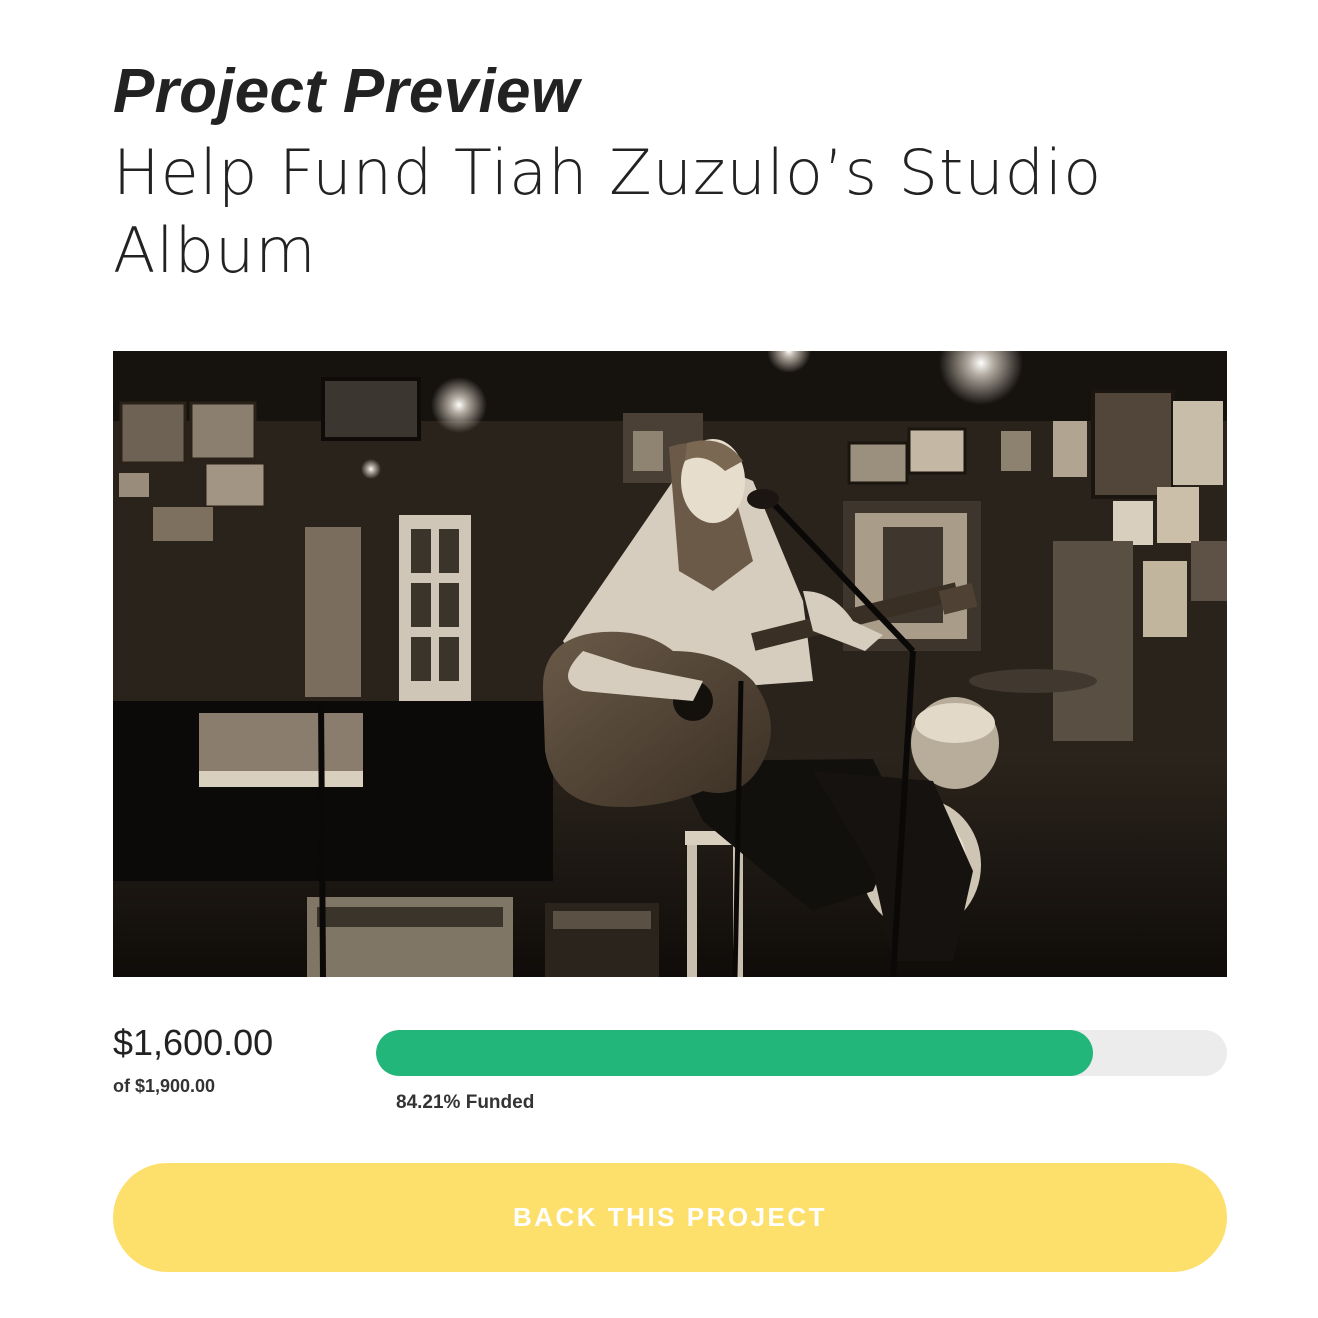 This screenshot has height=1318, width=1318. Describe the element at coordinates (670, 1217) in the screenshot. I see `back-this-project-button: BACK THIS PROJECT` at that location.